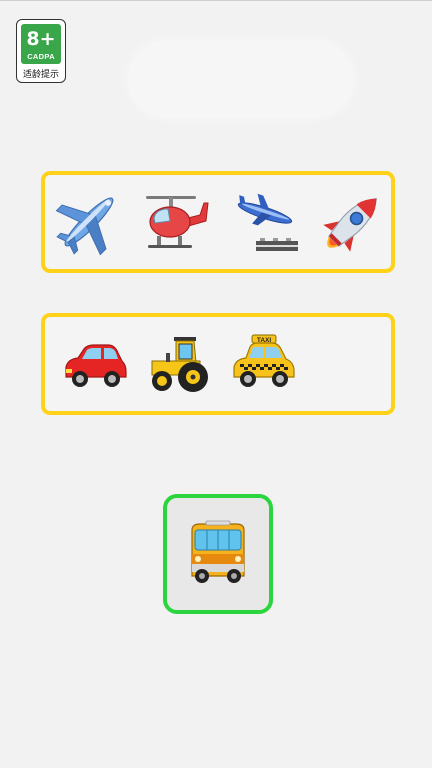  Describe the element at coordinates (267, 222) in the screenshot. I see `airplane-landing-icon` at that location.